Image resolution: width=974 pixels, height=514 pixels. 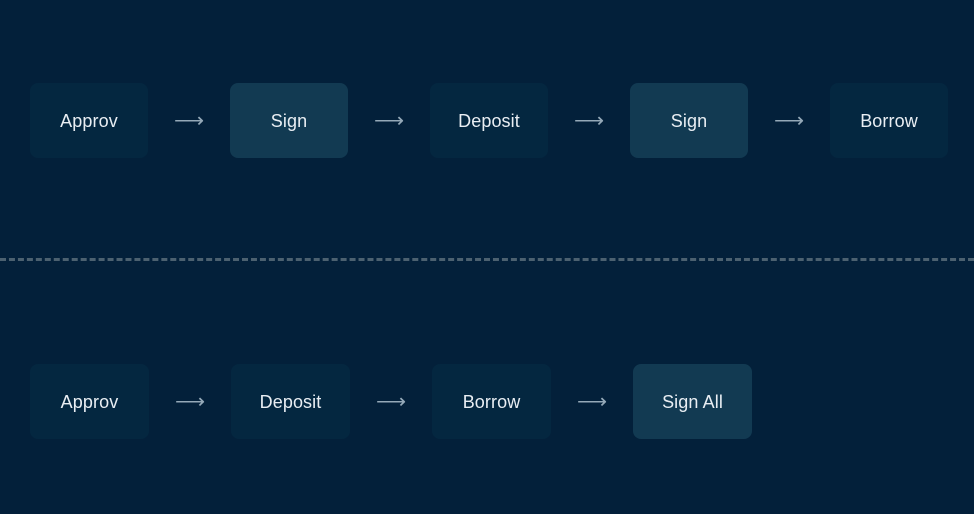 I want to click on step-deposit-top: Deposit, so click(x=489, y=120).